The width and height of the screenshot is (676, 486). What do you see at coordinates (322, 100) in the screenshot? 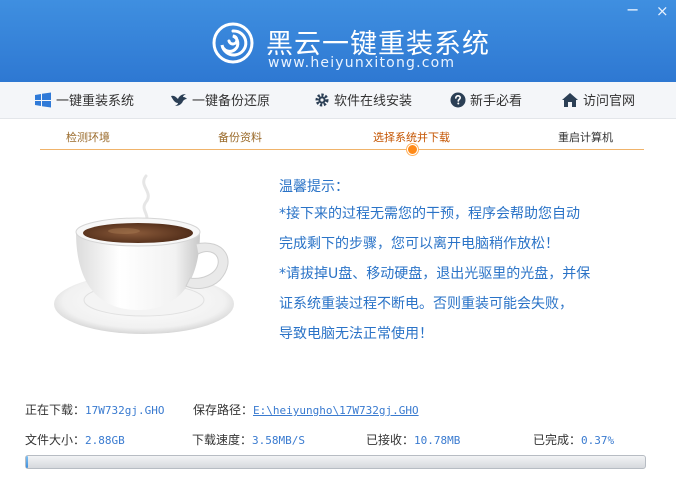
I see `gear-icon` at bounding box center [322, 100].